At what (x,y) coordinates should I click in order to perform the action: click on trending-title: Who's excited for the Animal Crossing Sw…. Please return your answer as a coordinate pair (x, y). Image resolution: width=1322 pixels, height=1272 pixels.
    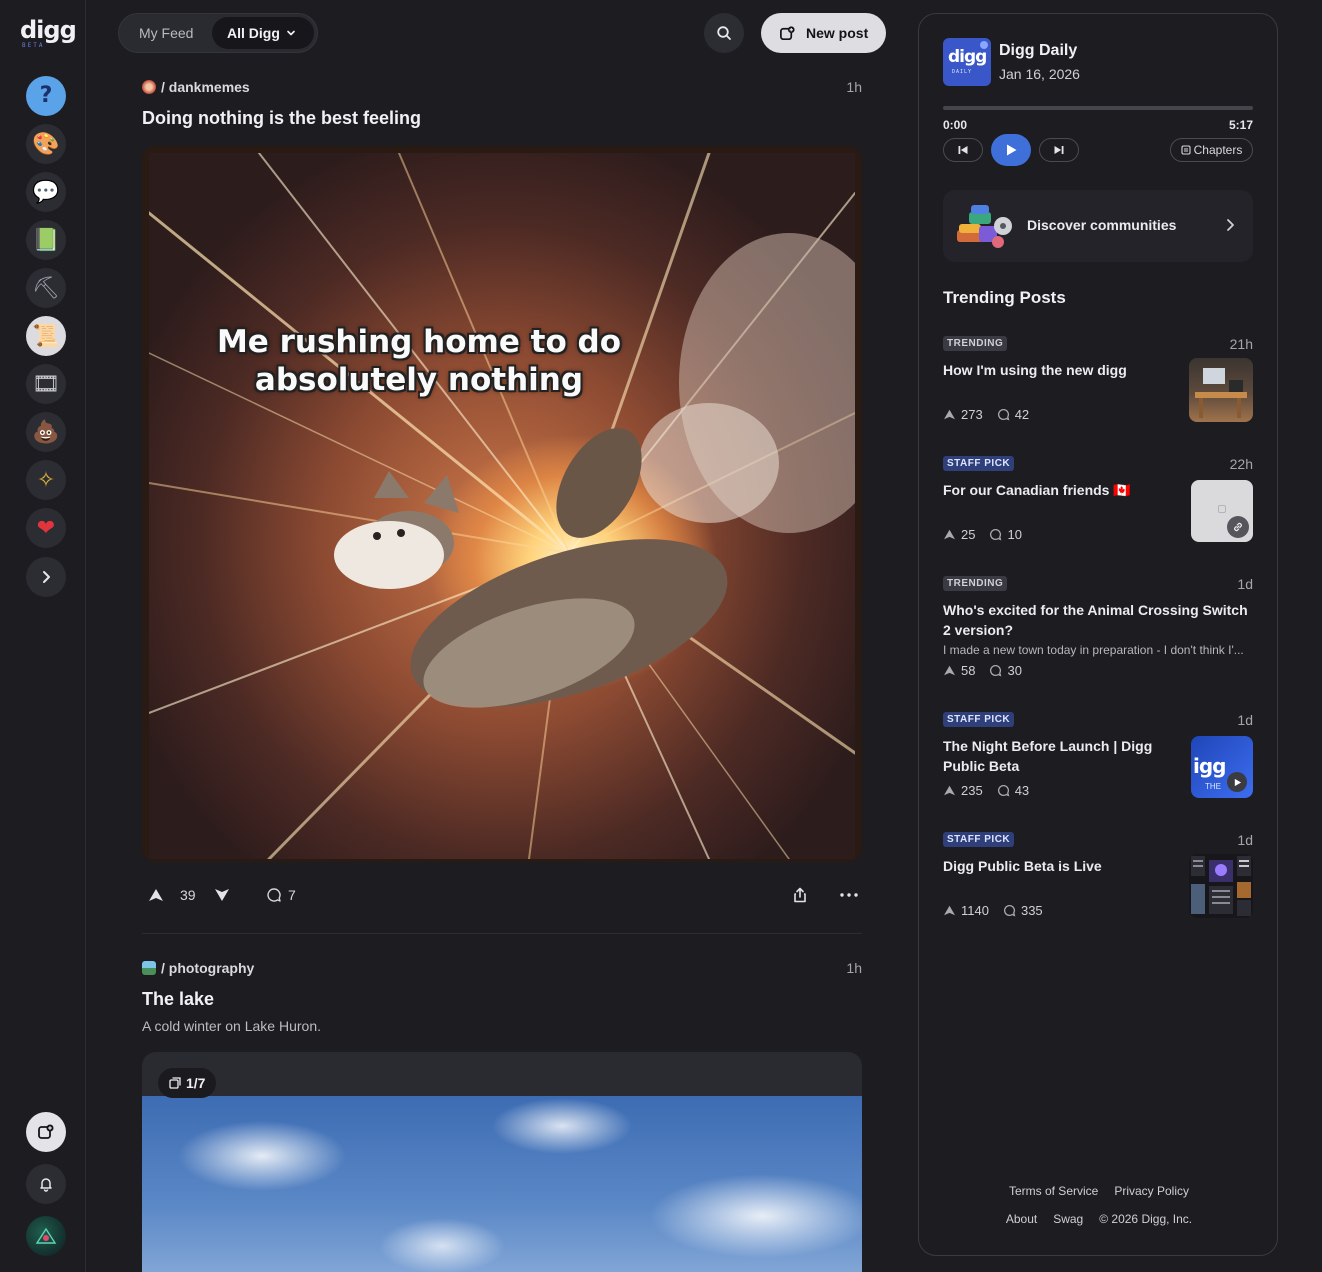
    Looking at the image, I should click on (1098, 620).